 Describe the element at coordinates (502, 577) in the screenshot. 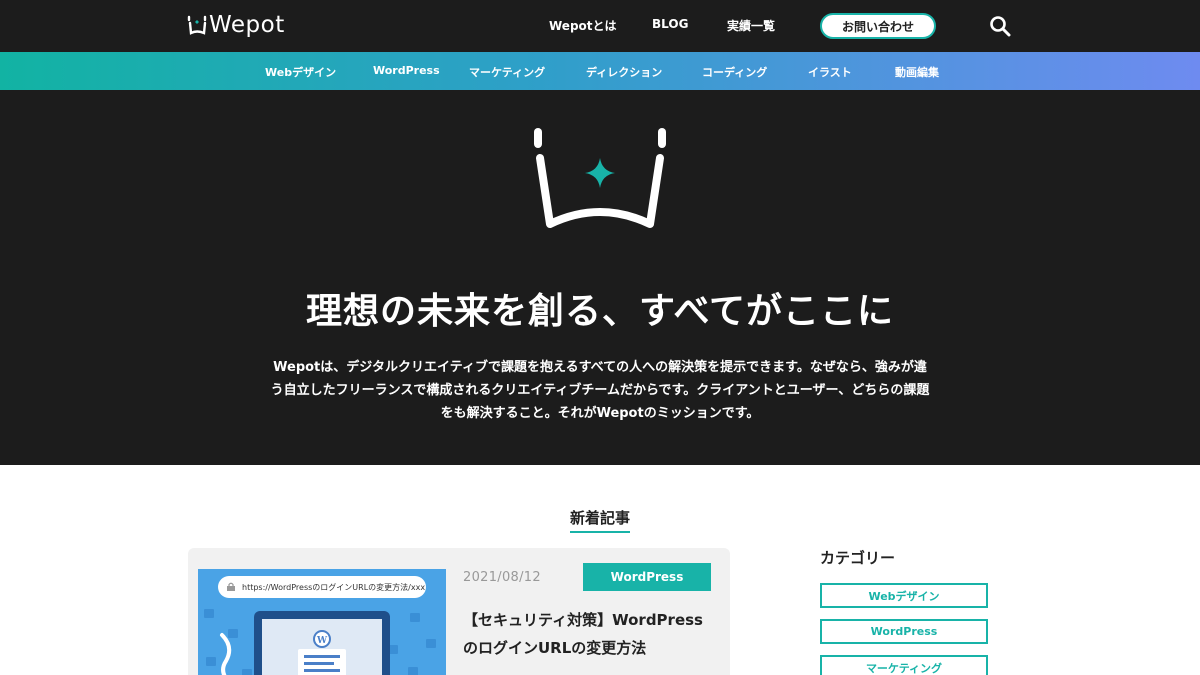

I see `article-date: 2021/08/12` at that location.